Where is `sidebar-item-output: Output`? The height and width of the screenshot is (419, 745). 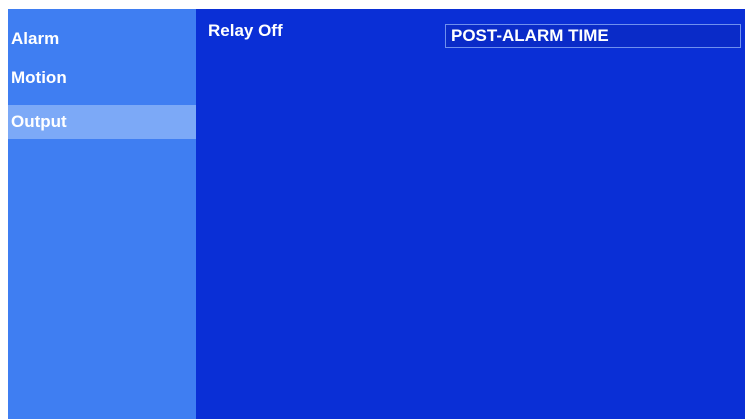
sidebar-item-output: Output is located at coordinates (102, 122).